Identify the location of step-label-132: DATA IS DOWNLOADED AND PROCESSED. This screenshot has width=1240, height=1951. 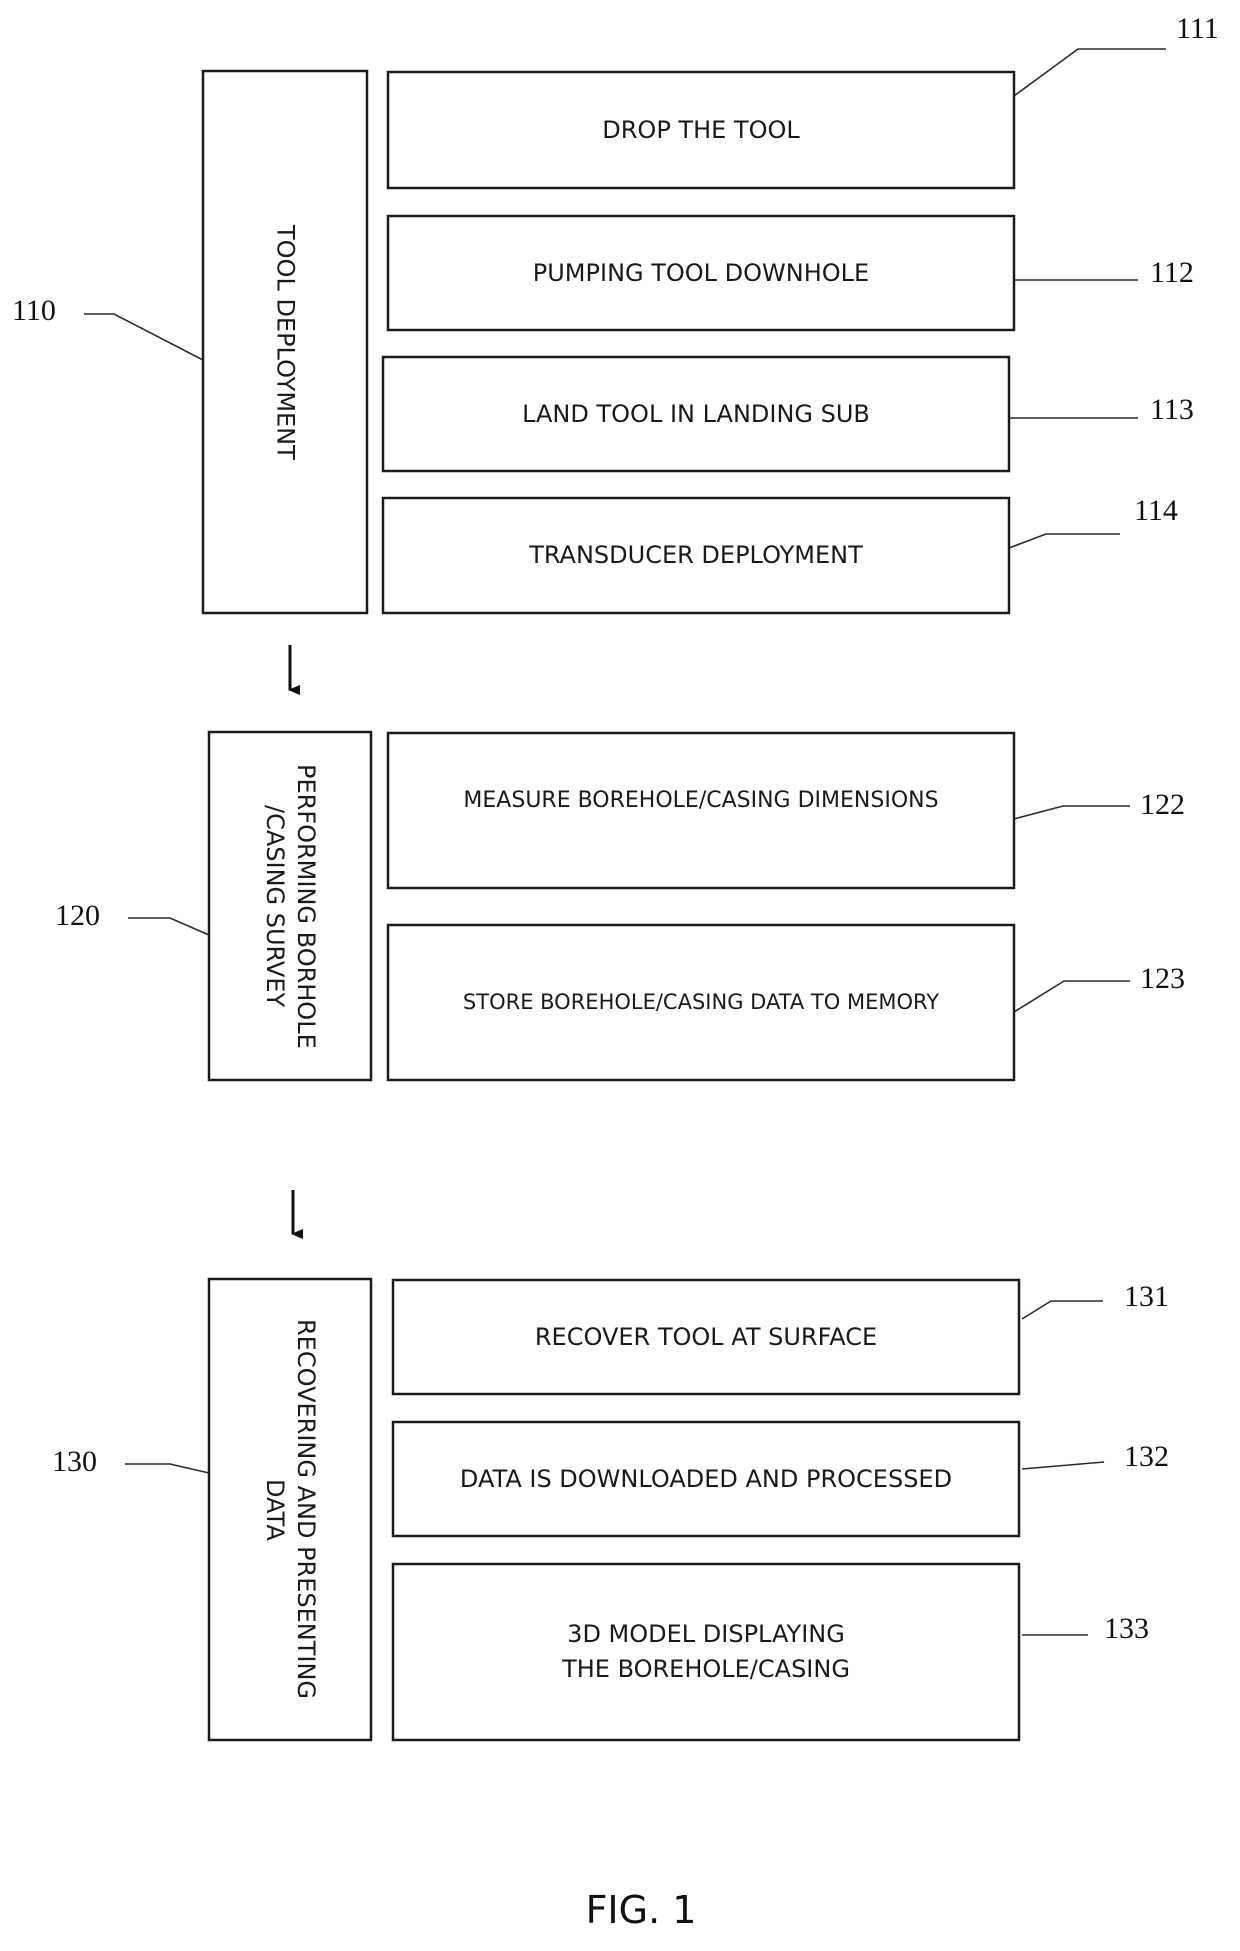
(706, 1478).